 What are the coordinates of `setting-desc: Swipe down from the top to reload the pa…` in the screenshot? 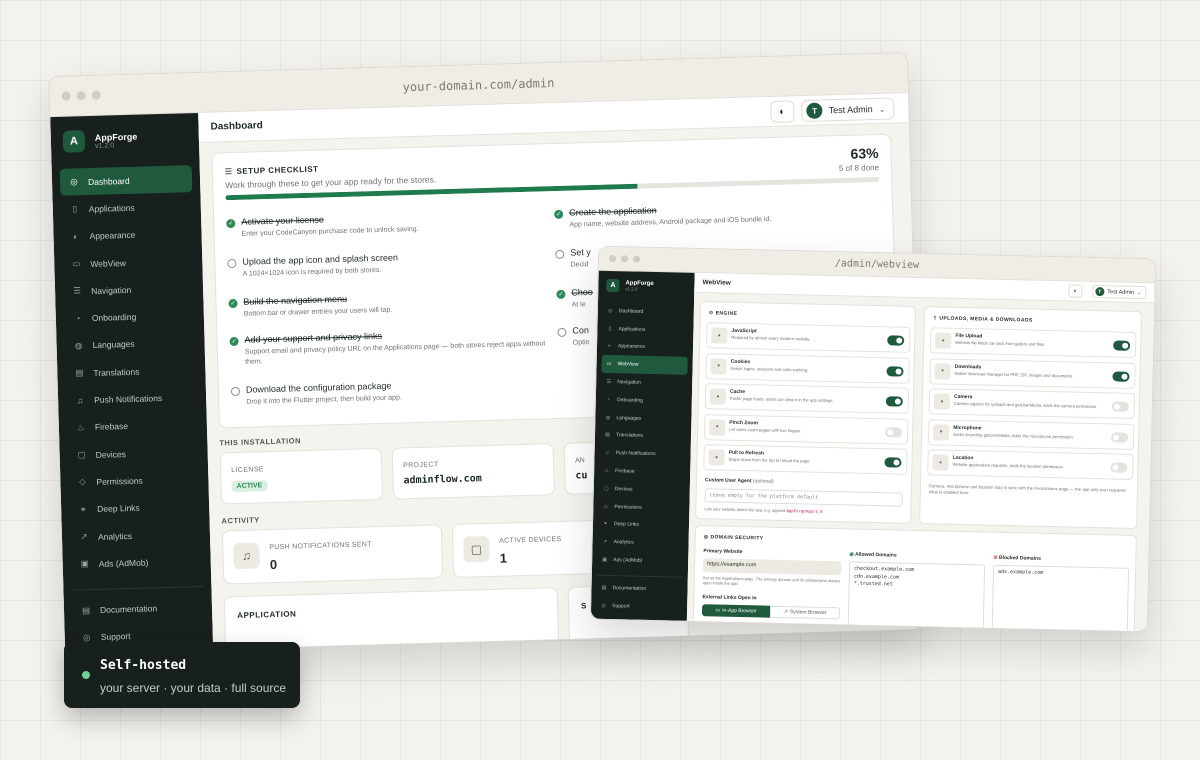 It's located at (769, 460).